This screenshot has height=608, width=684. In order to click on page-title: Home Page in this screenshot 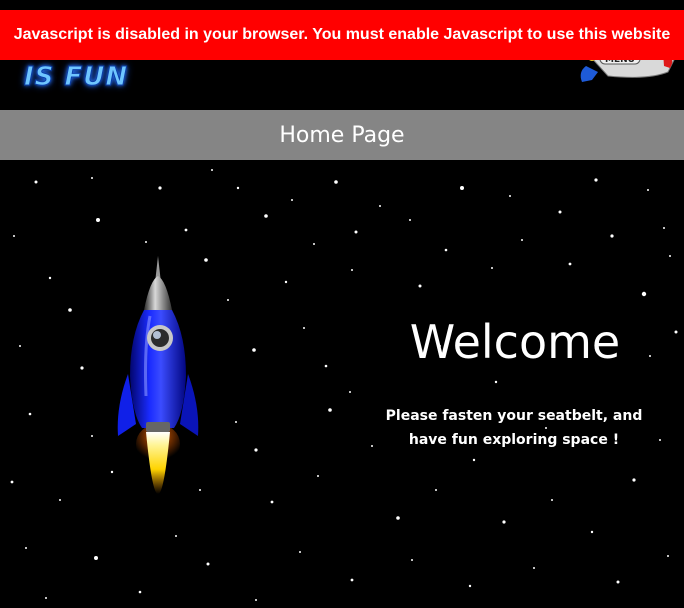, I will do `click(342, 135)`.